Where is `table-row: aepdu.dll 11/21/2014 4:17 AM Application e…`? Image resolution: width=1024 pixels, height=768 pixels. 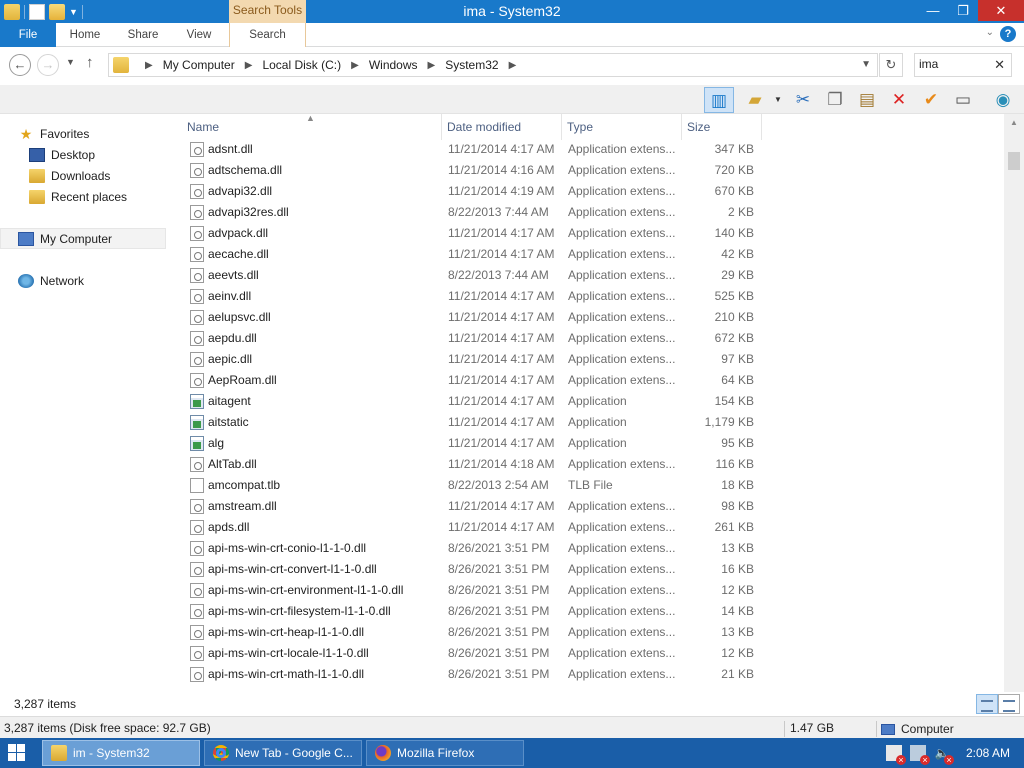 table-row: aepdu.dll 11/21/2014 4:17 AM Application e… is located at coordinates (593, 338).